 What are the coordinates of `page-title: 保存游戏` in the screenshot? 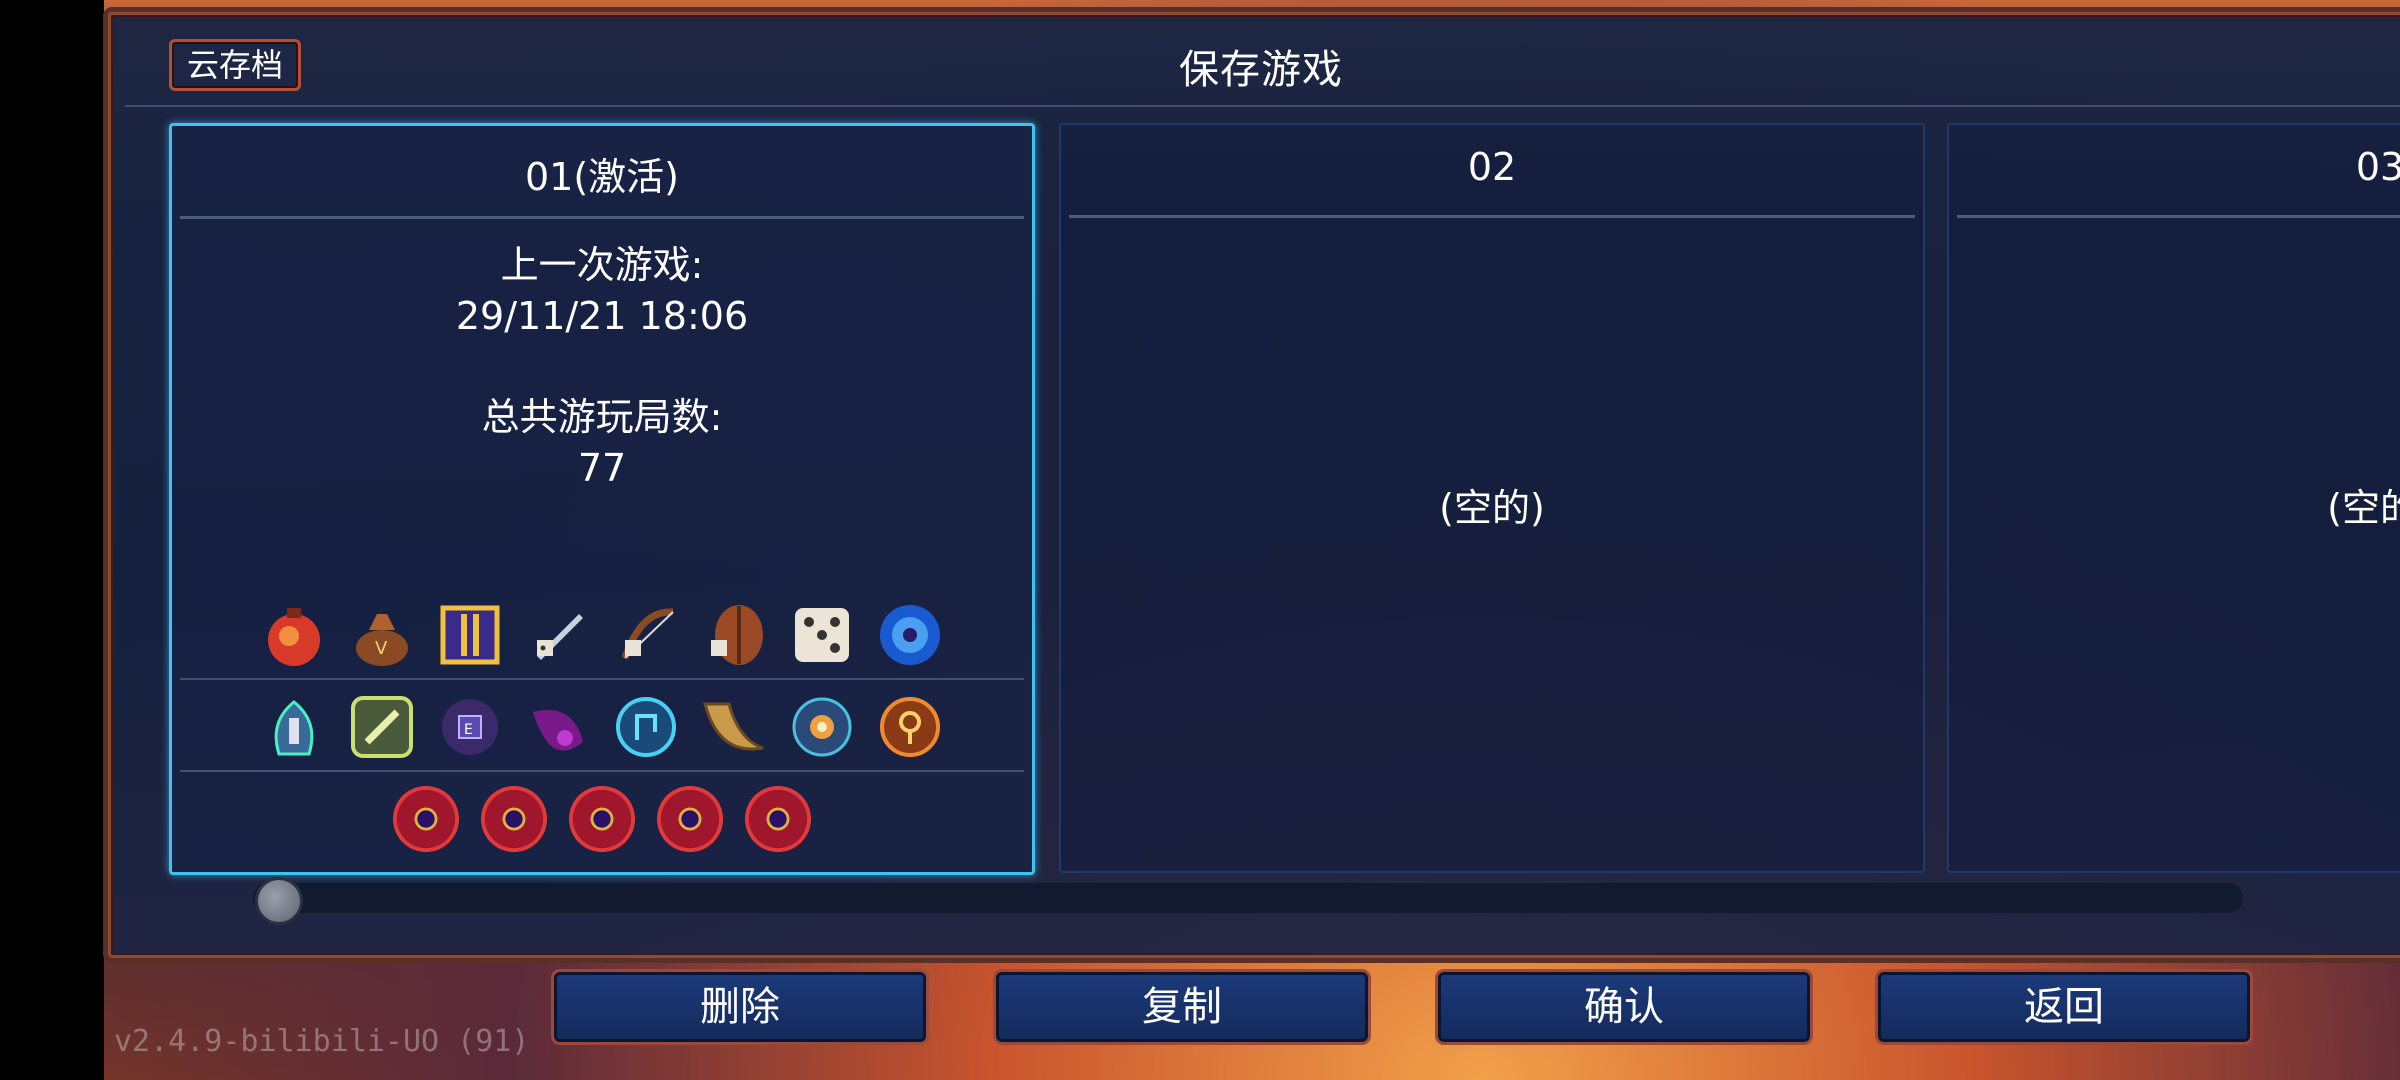 It's located at (1261, 70).